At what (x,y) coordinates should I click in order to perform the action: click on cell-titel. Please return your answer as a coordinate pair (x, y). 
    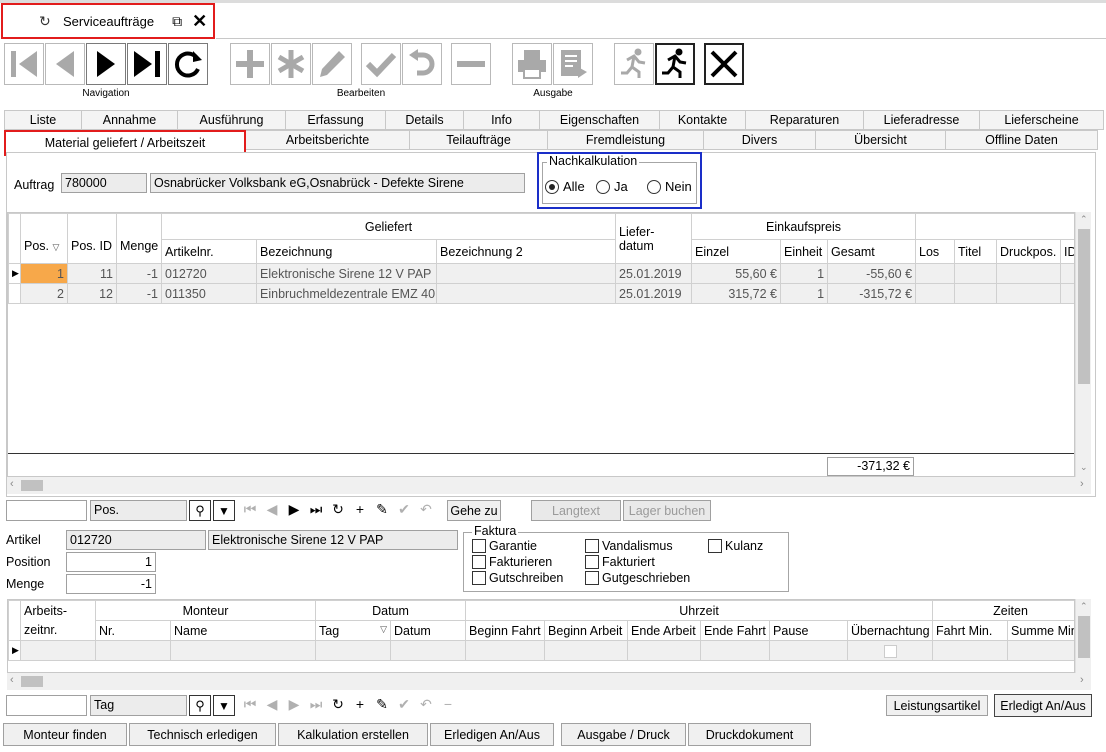
    Looking at the image, I should click on (976, 293).